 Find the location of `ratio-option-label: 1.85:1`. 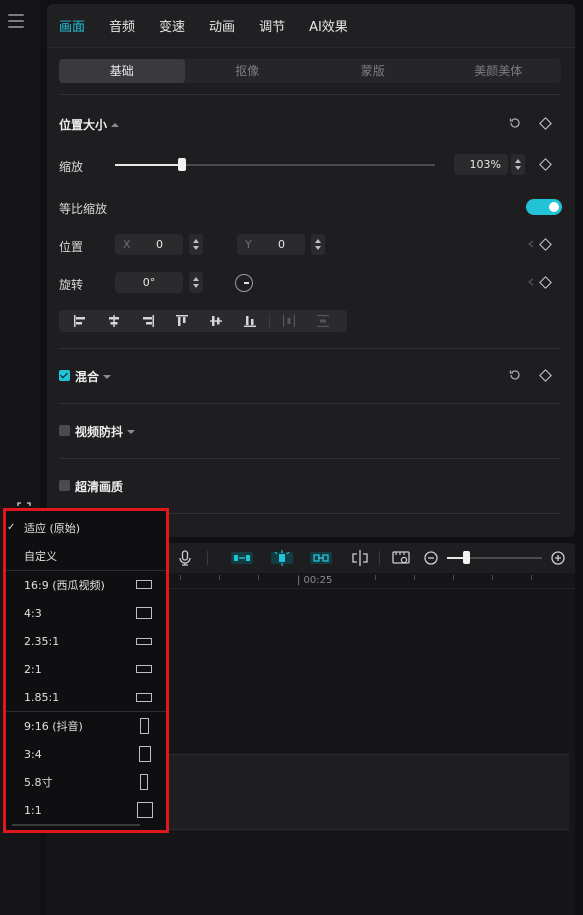

ratio-option-label: 1.85:1 is located at coordinates (42, 697).